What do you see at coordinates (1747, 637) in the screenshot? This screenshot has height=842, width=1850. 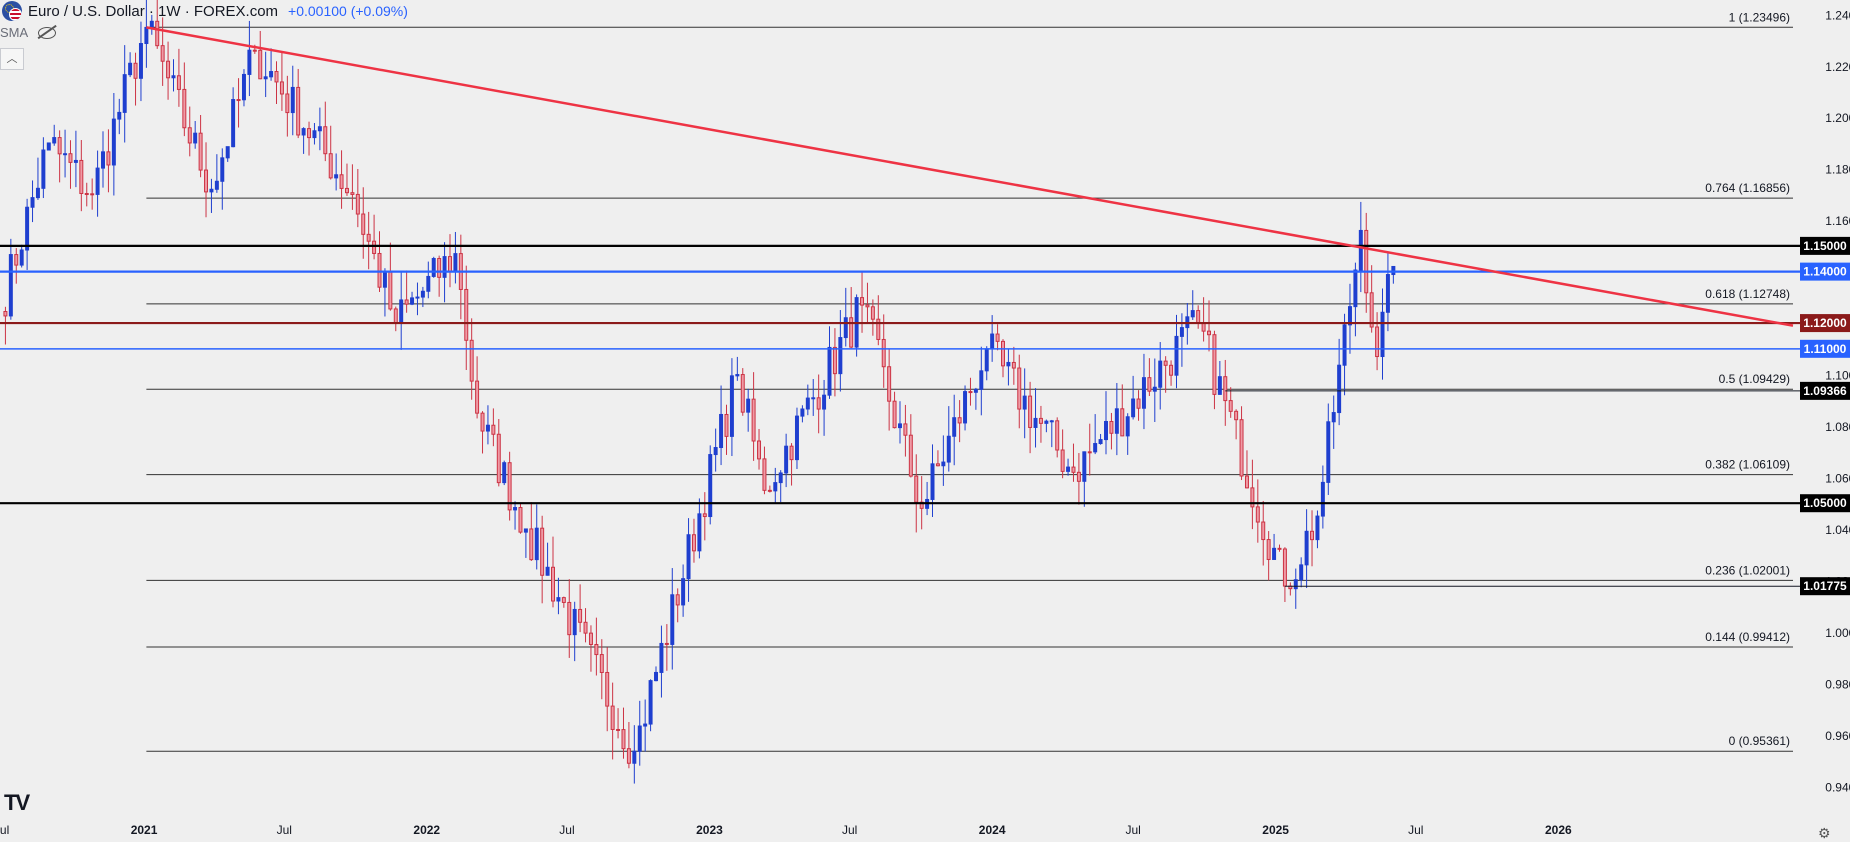 I see `fib-level-label: 0.144 (0.99412)` at bounding box center [1747, 637].